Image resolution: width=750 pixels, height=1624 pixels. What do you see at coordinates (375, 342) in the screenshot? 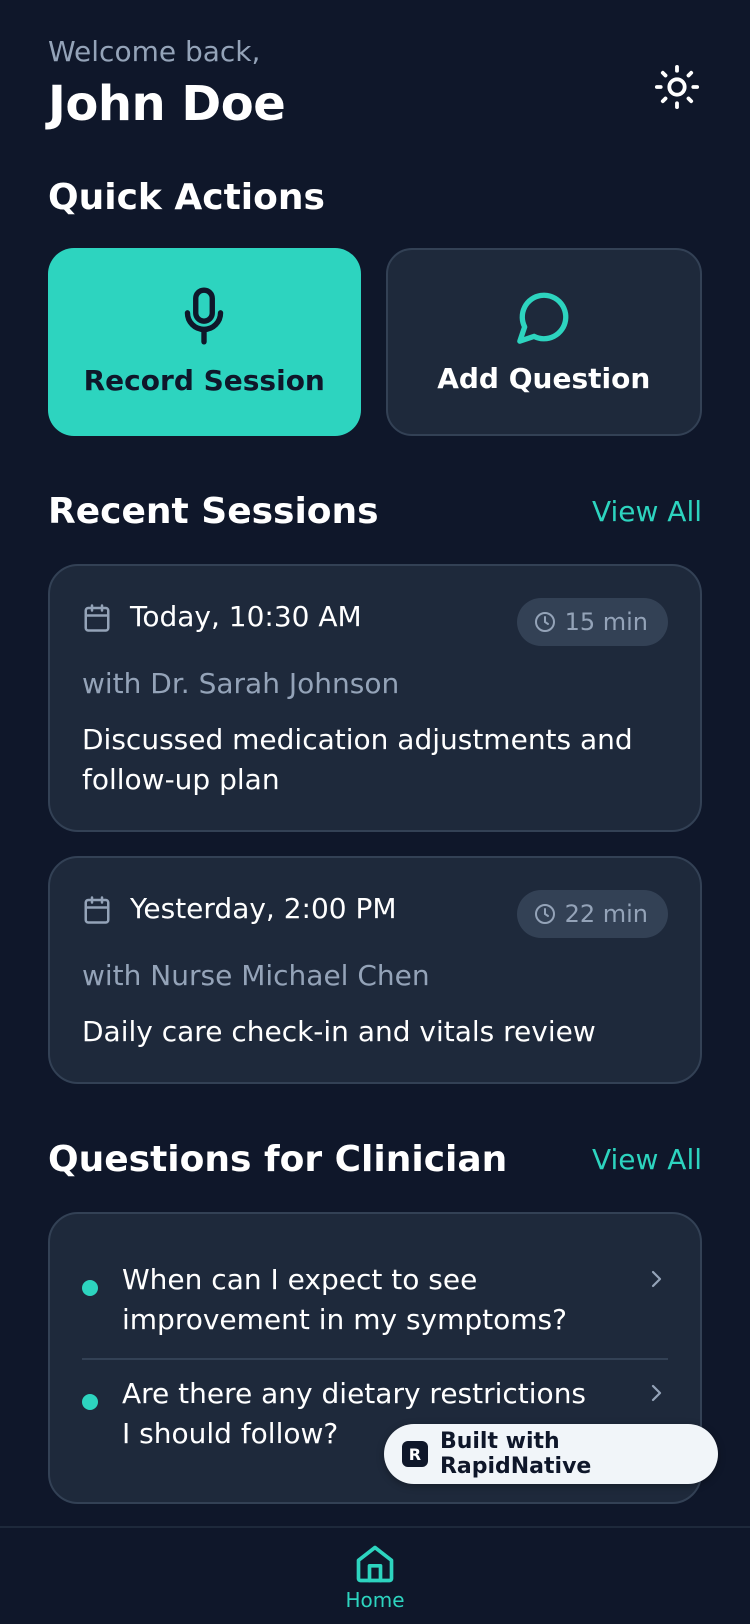
I see `quick-actions: Record Session Add Question` at bounding box center [375, 342].